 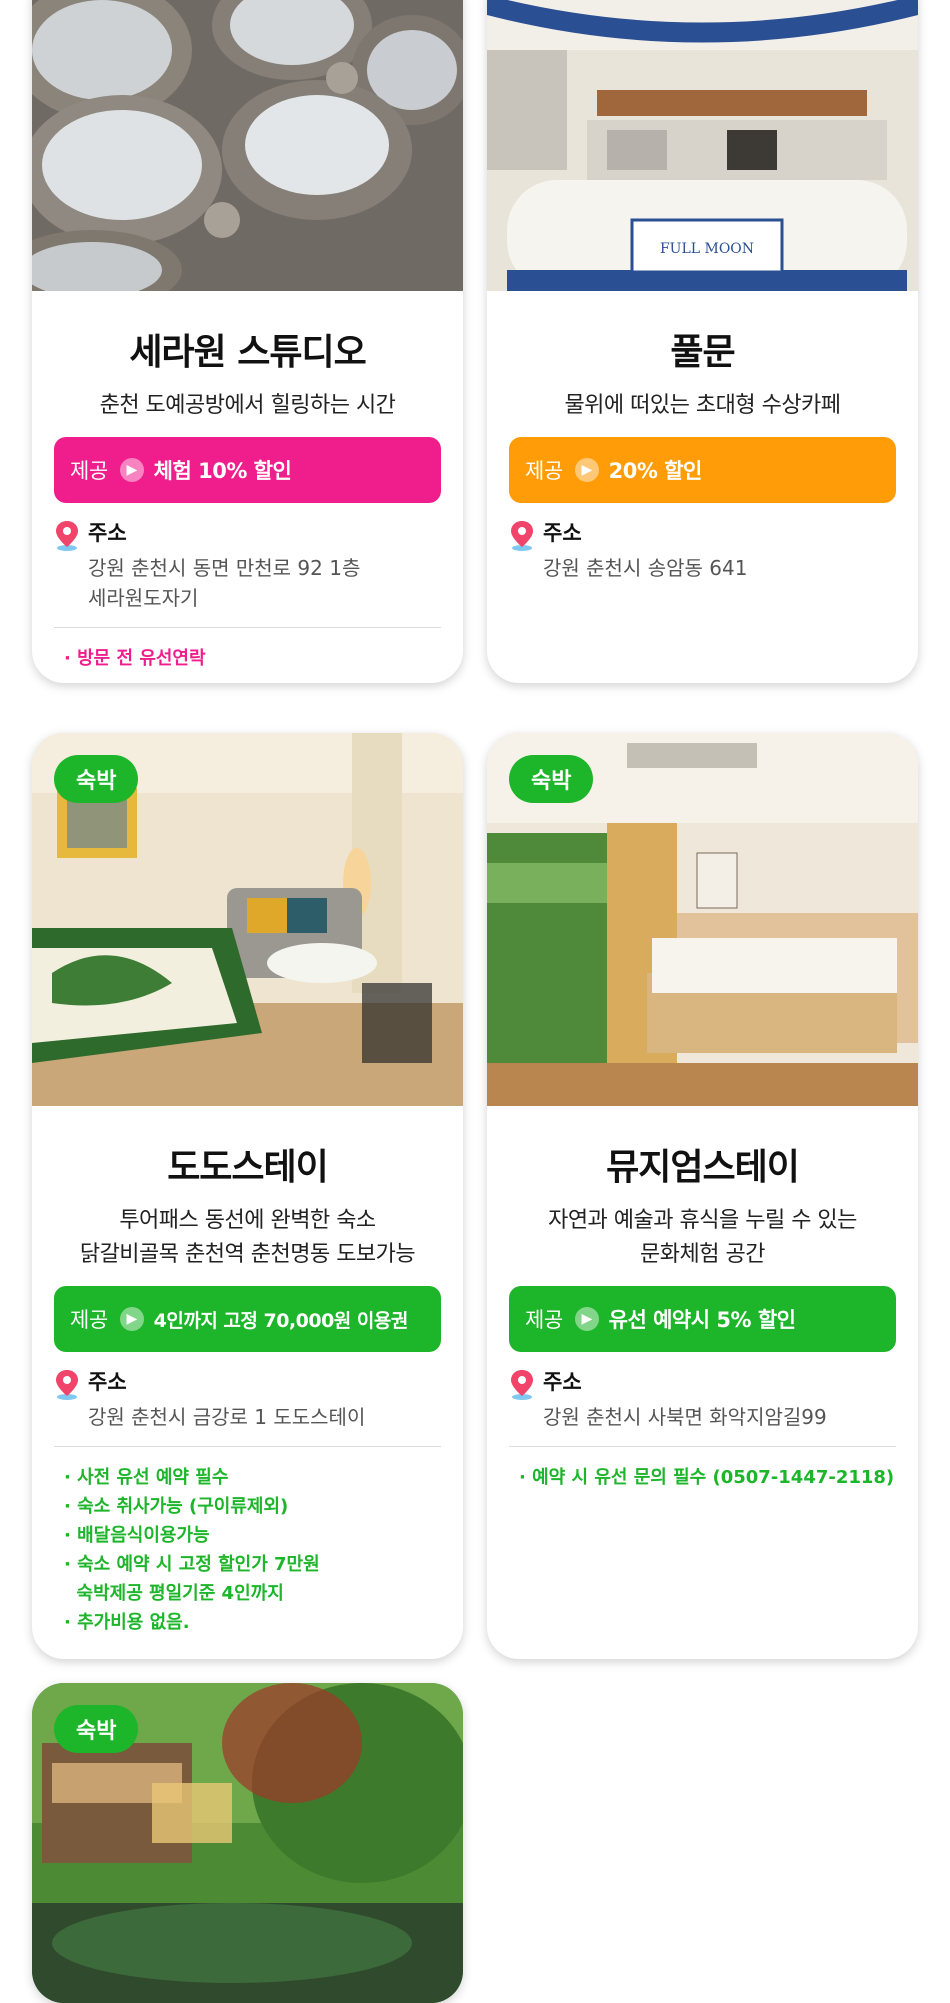 I want to click on card-description: 자연과 예술과 휴식을 누릴 수 있는 문화체험 공간, so click(x=702, y=1238).